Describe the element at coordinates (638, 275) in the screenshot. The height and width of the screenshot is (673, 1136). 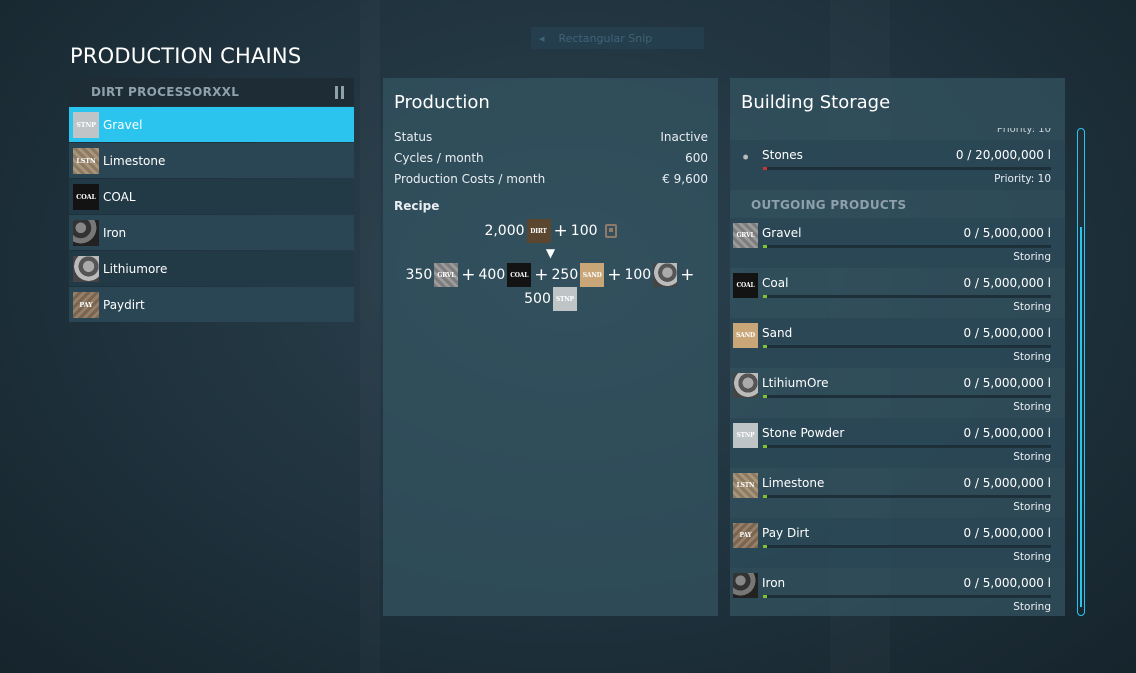
I see `lithium-amount: 100` at that location.